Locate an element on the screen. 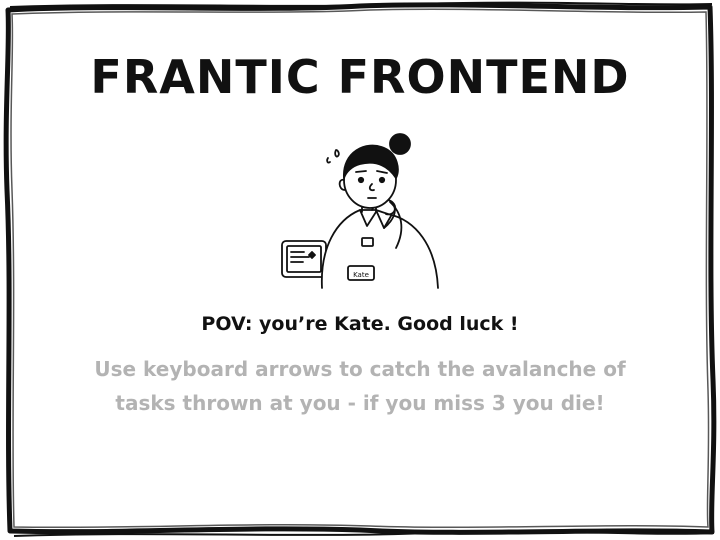  thinking-woman-illustration: Kate is located at coordinates (360, 211).